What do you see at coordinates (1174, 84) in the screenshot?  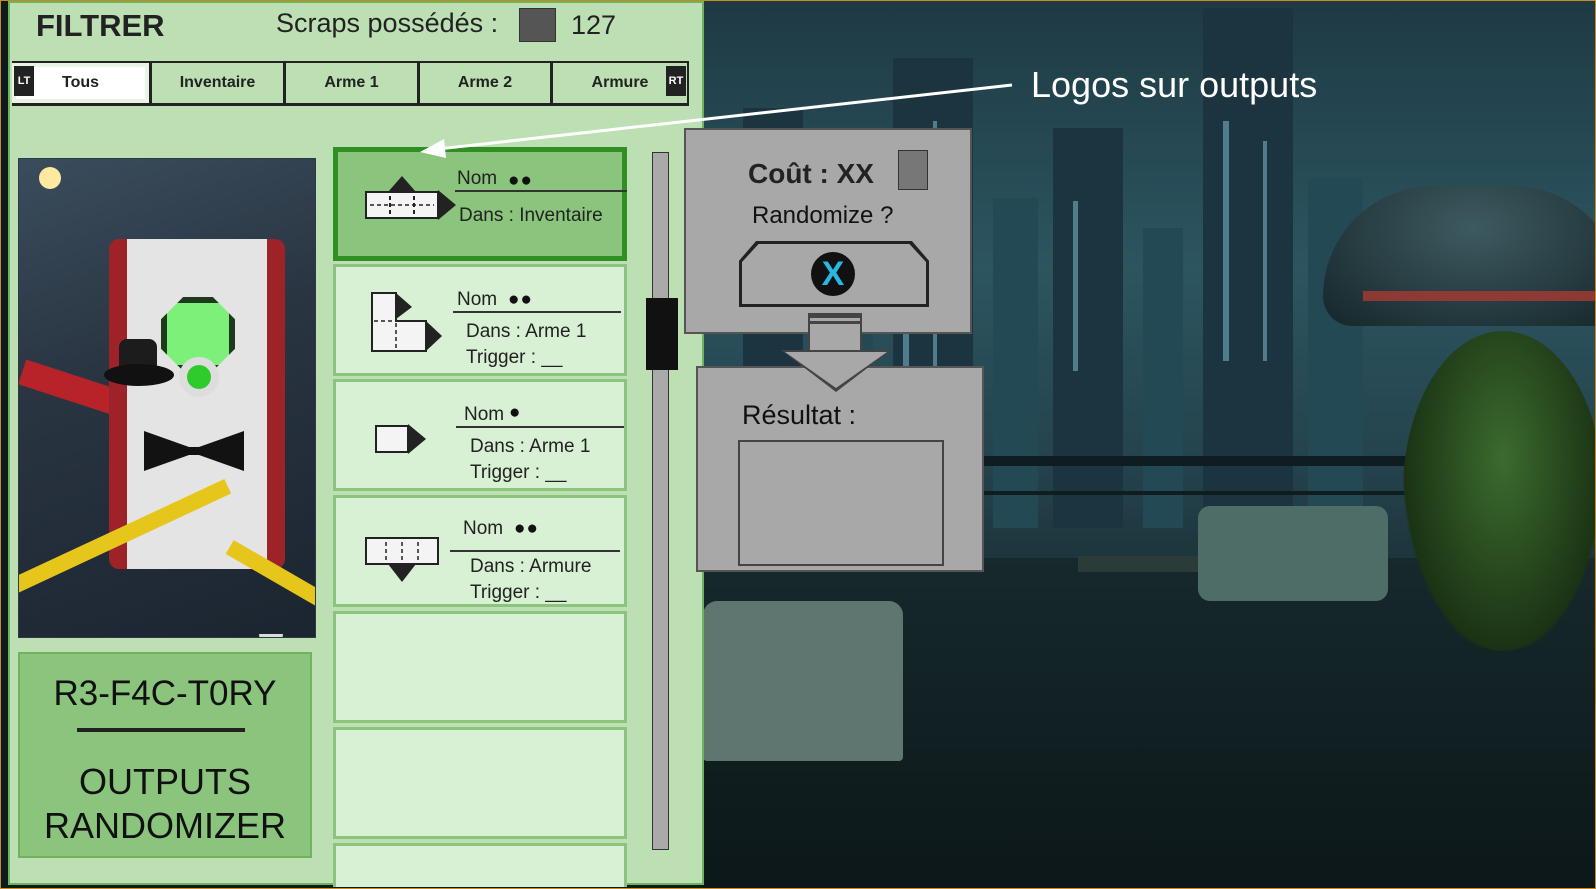 I see `annotation-text: Logos sur outputs` at bounding box center [1174, 84].